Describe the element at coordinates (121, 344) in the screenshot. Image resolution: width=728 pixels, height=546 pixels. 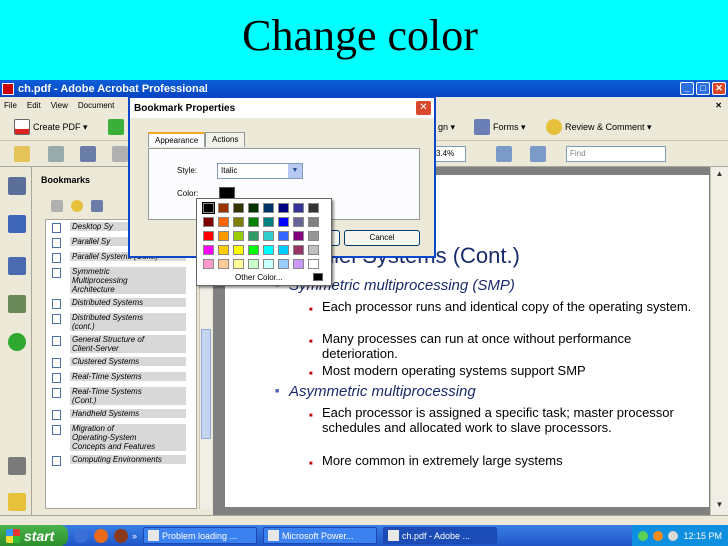
I see `bookmark-item: General Structure of Client-Server` at that location.